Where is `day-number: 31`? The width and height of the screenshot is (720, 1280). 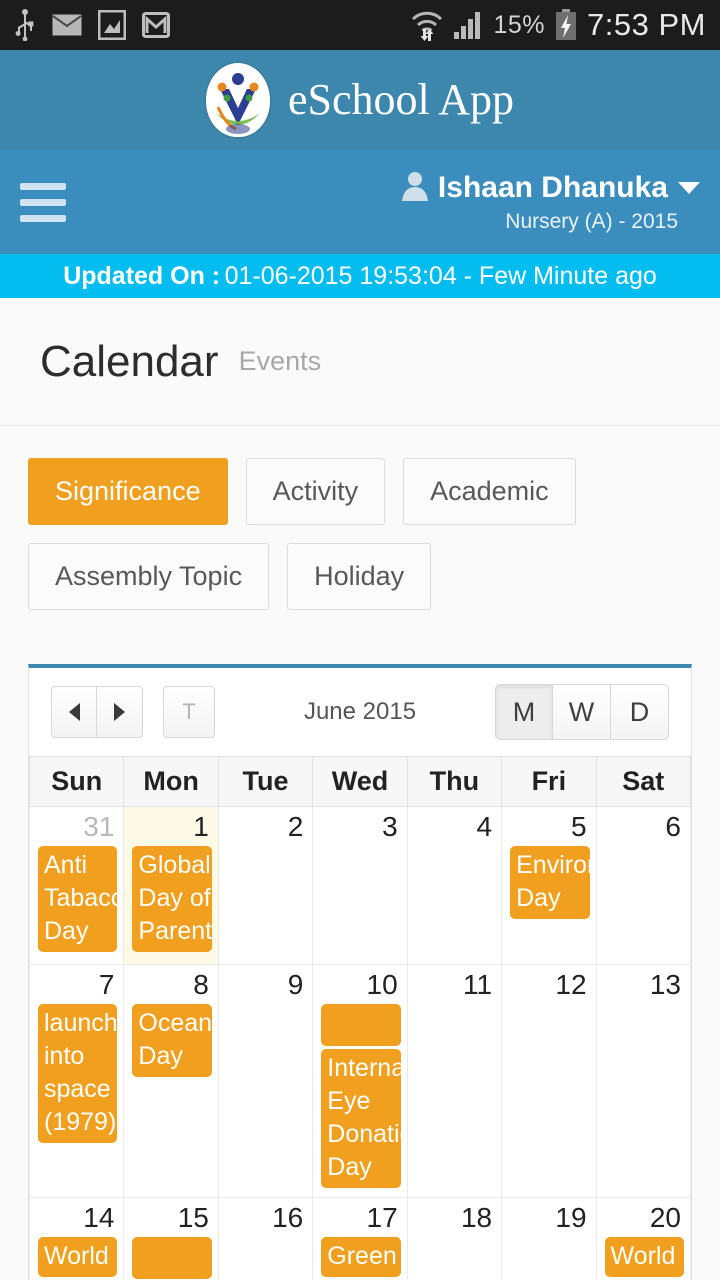
day-number: 31 is located at coordinates (99, 826).